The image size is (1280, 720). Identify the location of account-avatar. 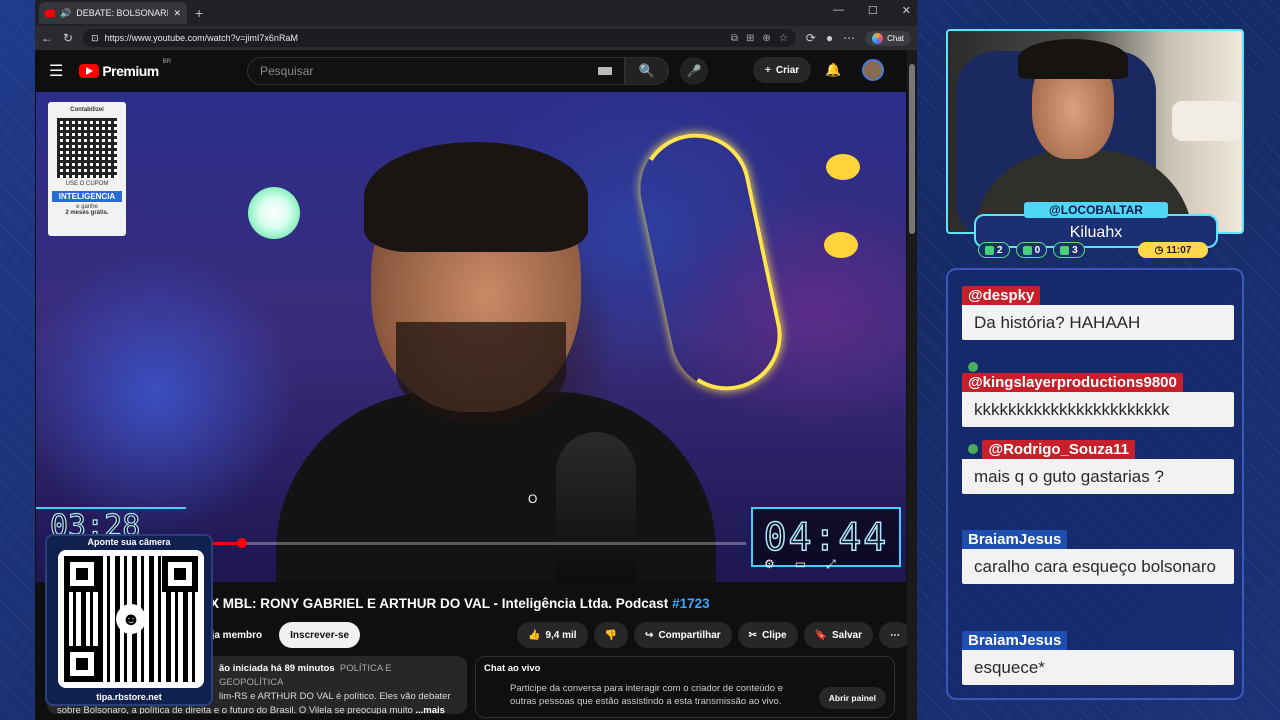
(873, 70).